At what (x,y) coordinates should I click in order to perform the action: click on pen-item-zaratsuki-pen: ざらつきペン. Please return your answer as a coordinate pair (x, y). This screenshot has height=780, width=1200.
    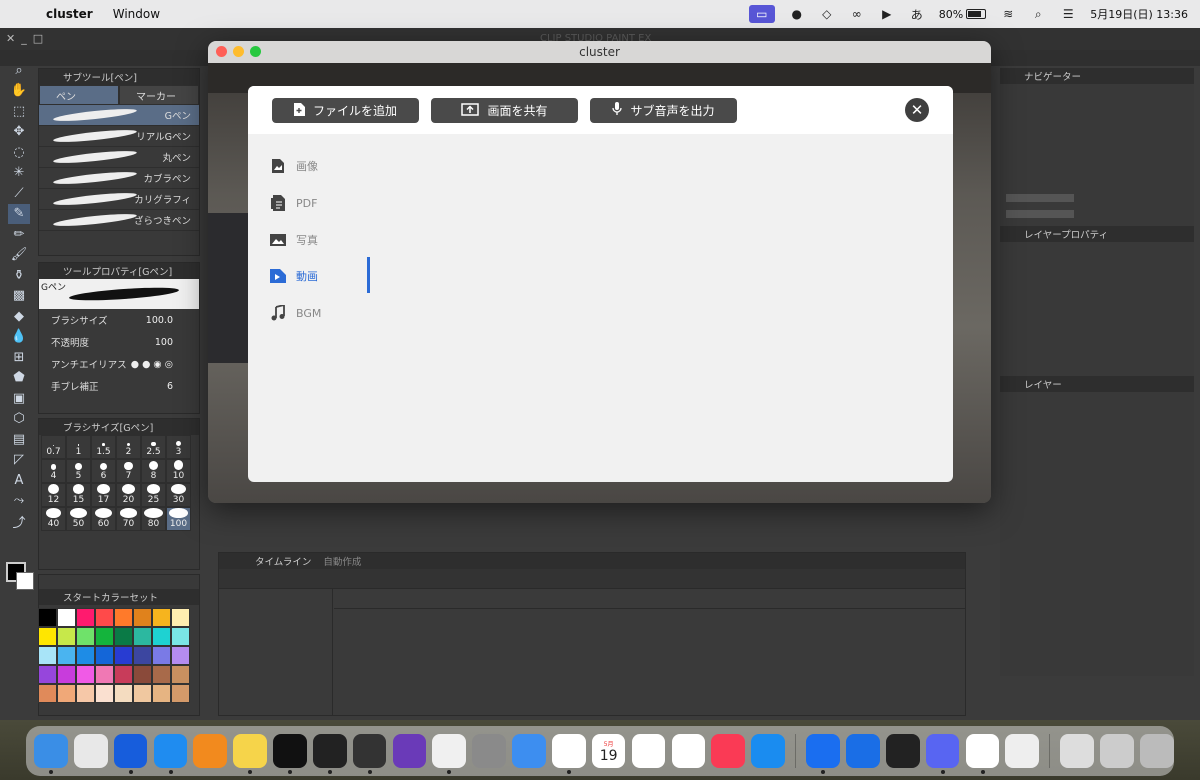
    Looking at the image, I should click on (119, 220).